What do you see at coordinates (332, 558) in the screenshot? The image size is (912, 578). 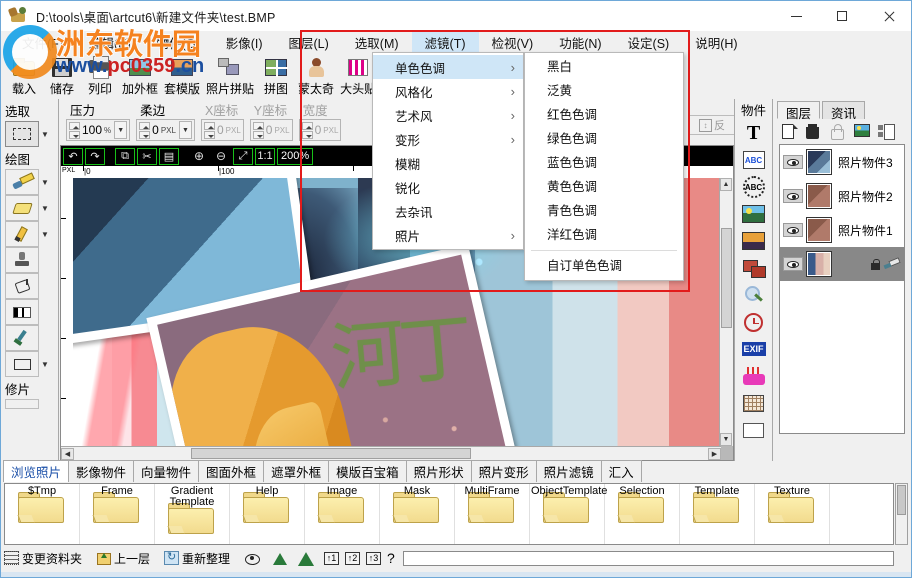 I see `view-mode-1-icon: ↑1` at bounding box center [332, 558].